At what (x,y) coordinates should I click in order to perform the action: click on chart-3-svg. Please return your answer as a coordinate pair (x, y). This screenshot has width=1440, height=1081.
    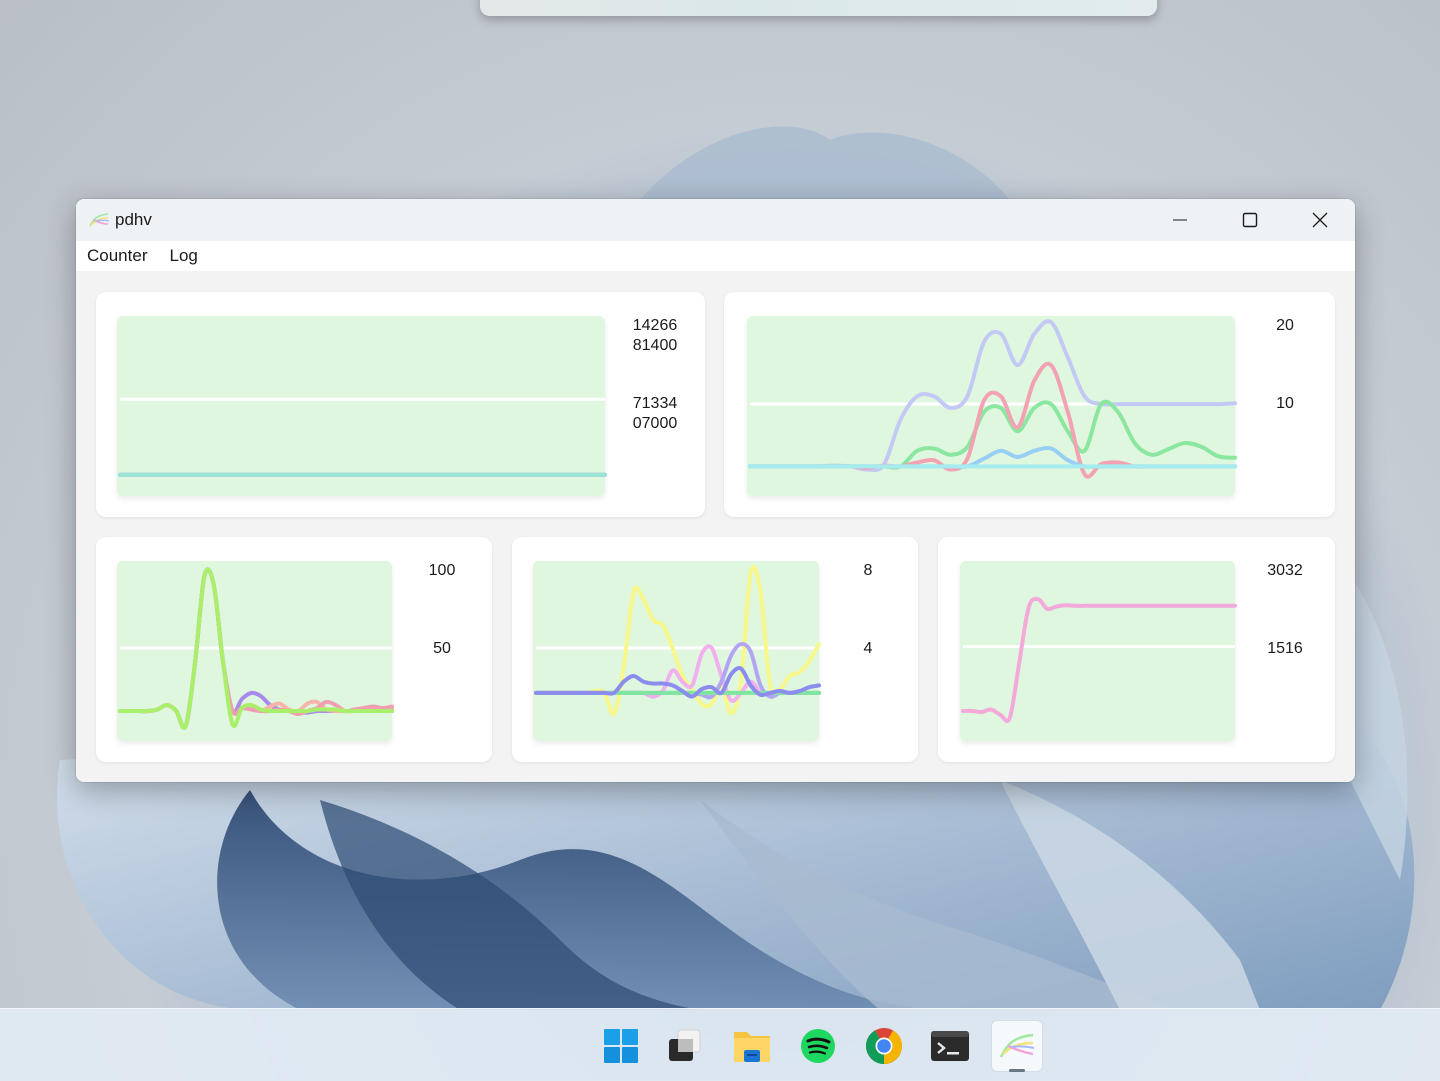
    Looking at the image, I should click on (256, 648).